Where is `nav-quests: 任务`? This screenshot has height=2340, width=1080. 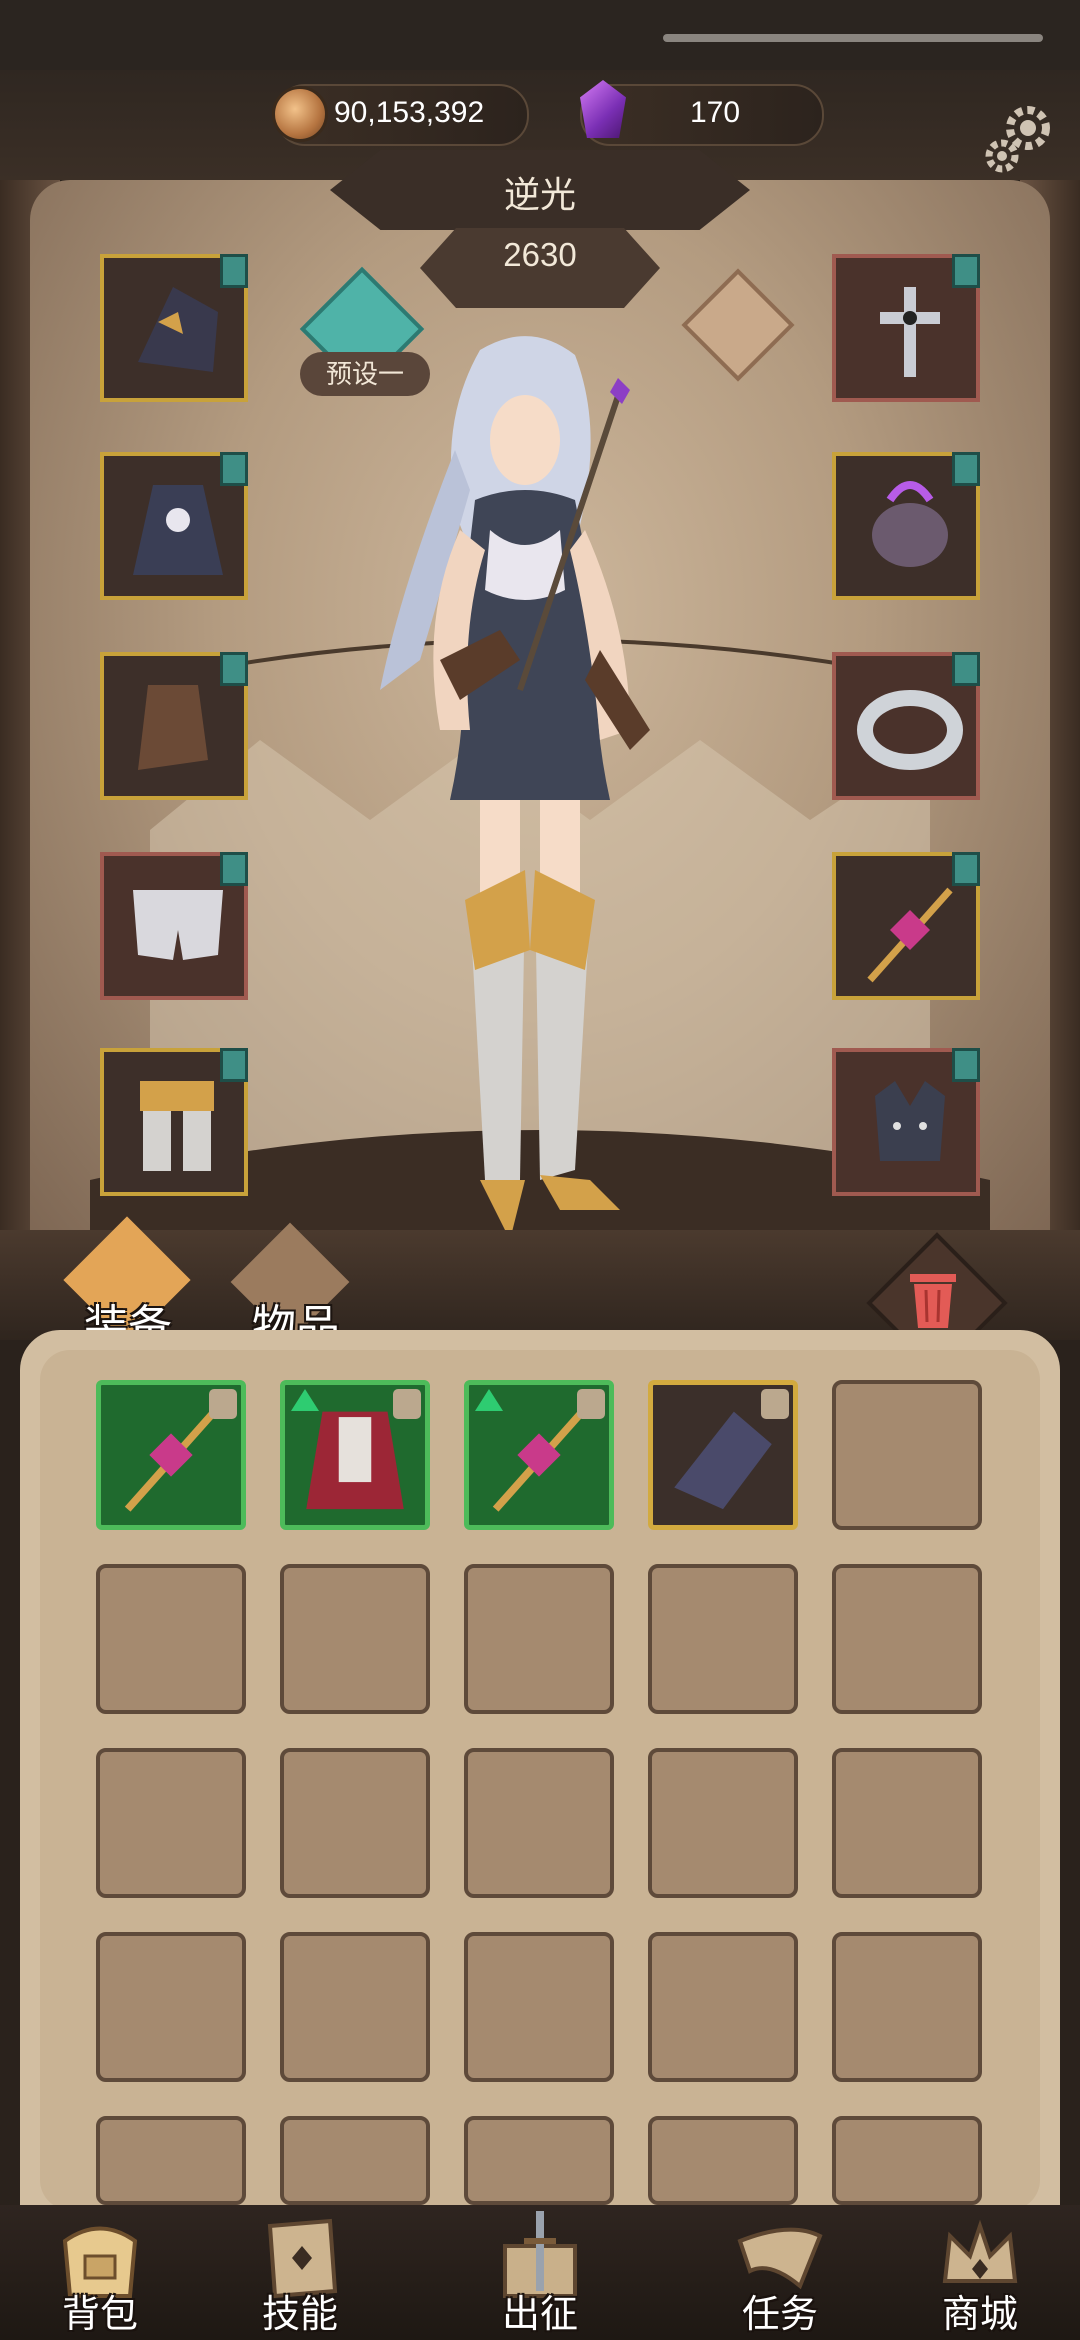
nav-quests: 任务 is located at coordinates (780, 2272).